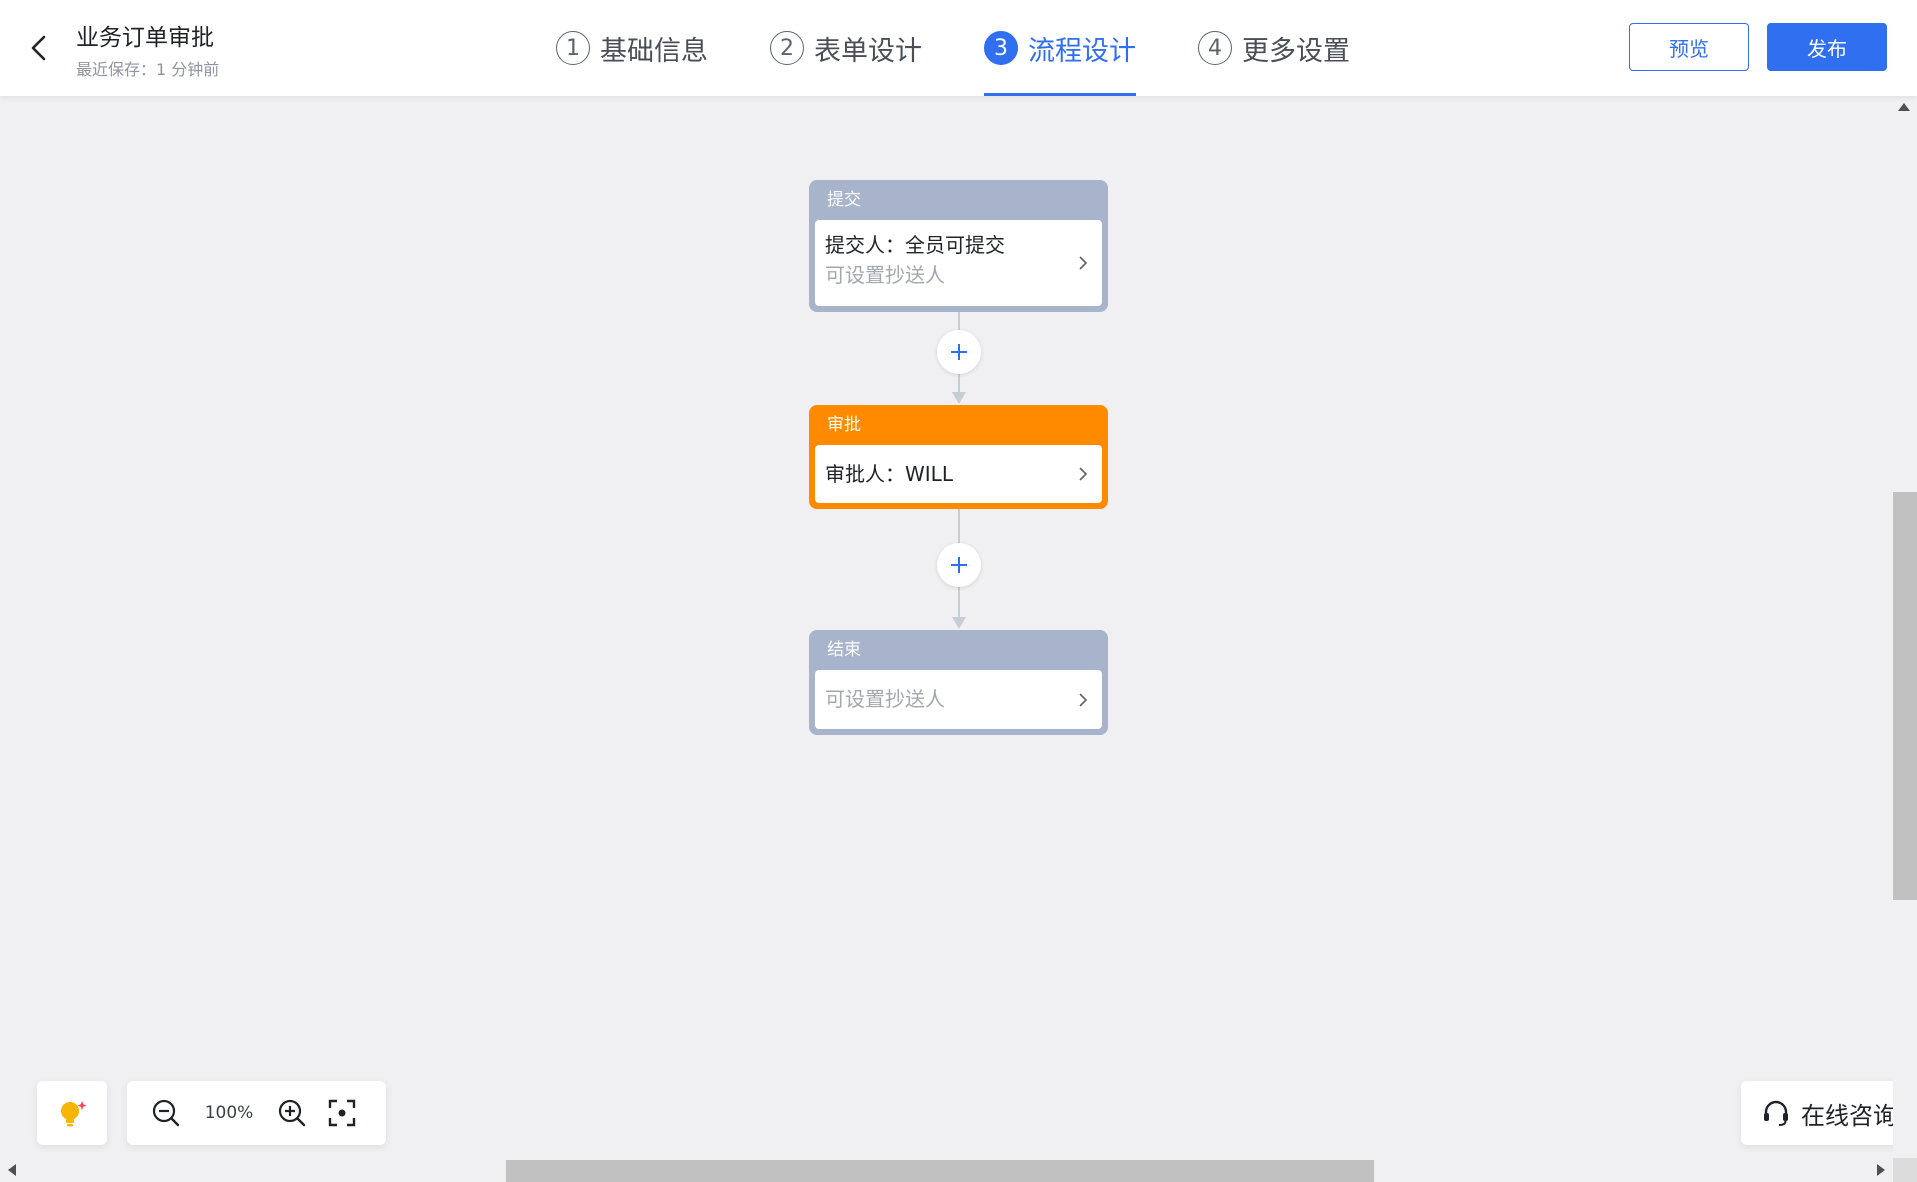  I want to click on back-icon, so click(40, 48).